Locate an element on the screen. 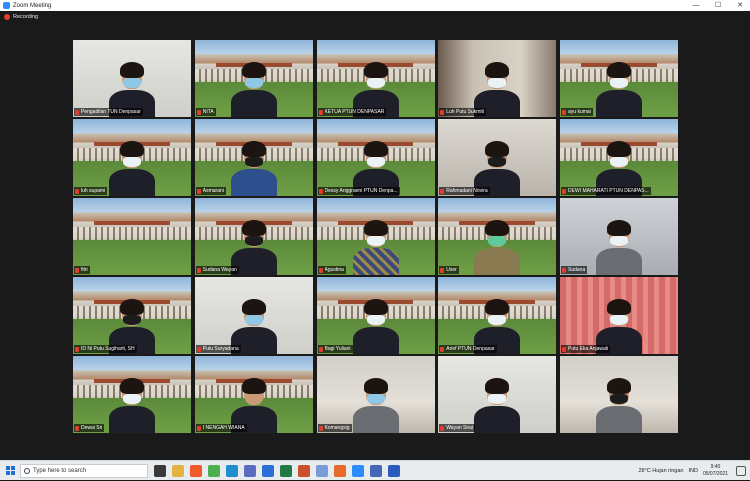  participant-tile: fitri is located at coordinates (132, 236).